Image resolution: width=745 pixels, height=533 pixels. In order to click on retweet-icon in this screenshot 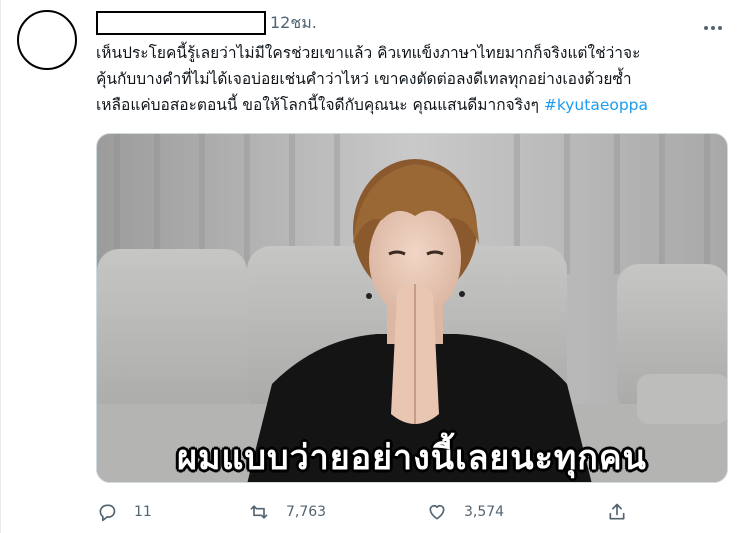, I will do `click(259, 512)`.